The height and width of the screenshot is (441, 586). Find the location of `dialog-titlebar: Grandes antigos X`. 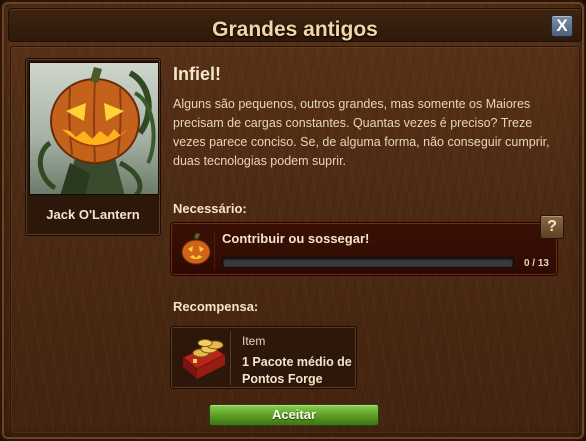

dialog-titlebar: Grandes antigos X is located at coordinates (295, 25).